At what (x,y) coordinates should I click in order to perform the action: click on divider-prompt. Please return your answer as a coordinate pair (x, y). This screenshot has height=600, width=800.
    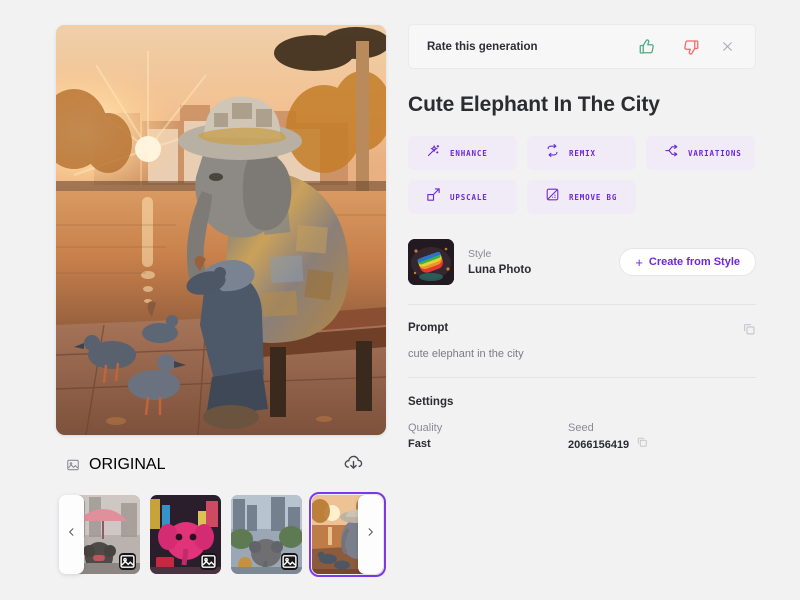
    Looking at the image, I should click on (582, 377).